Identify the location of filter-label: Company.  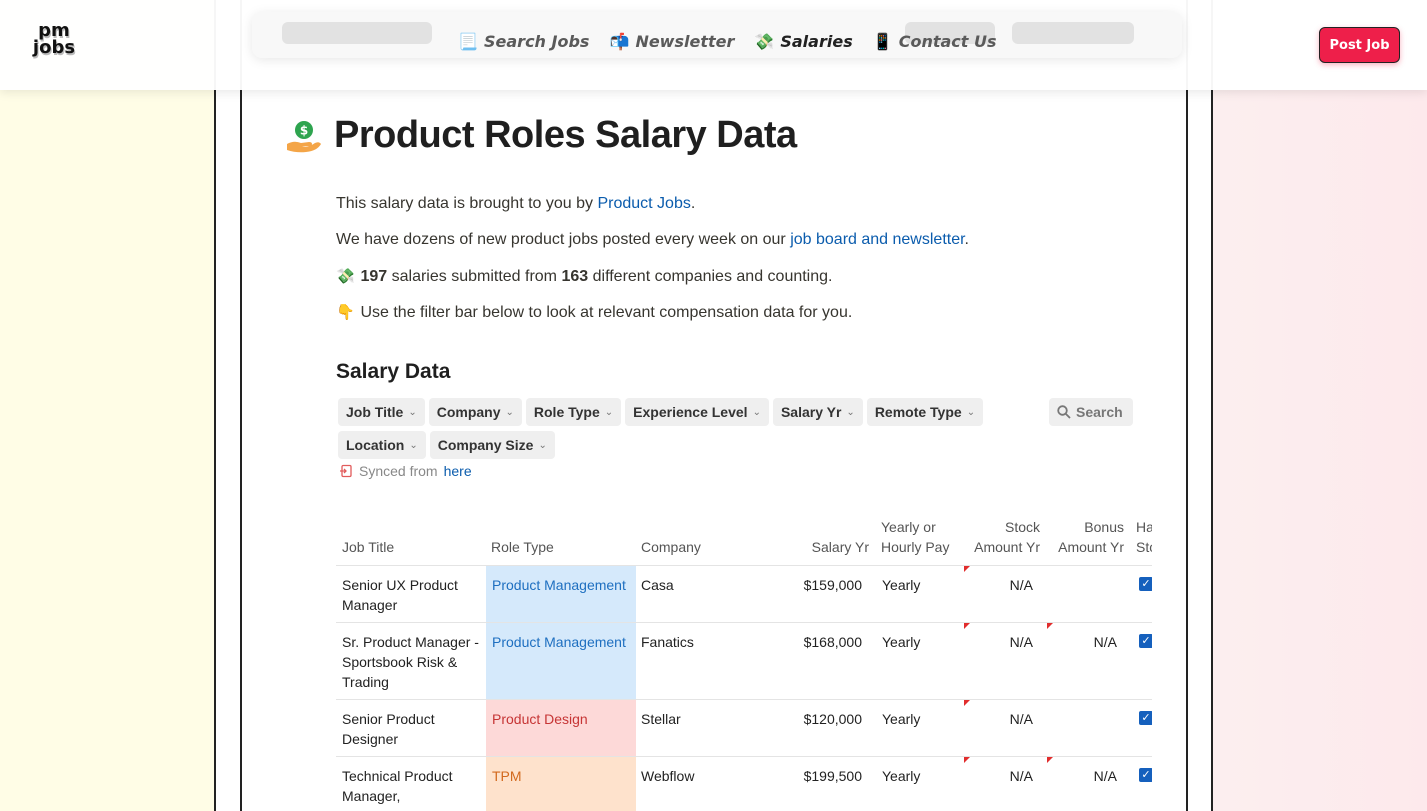
(468, 412).